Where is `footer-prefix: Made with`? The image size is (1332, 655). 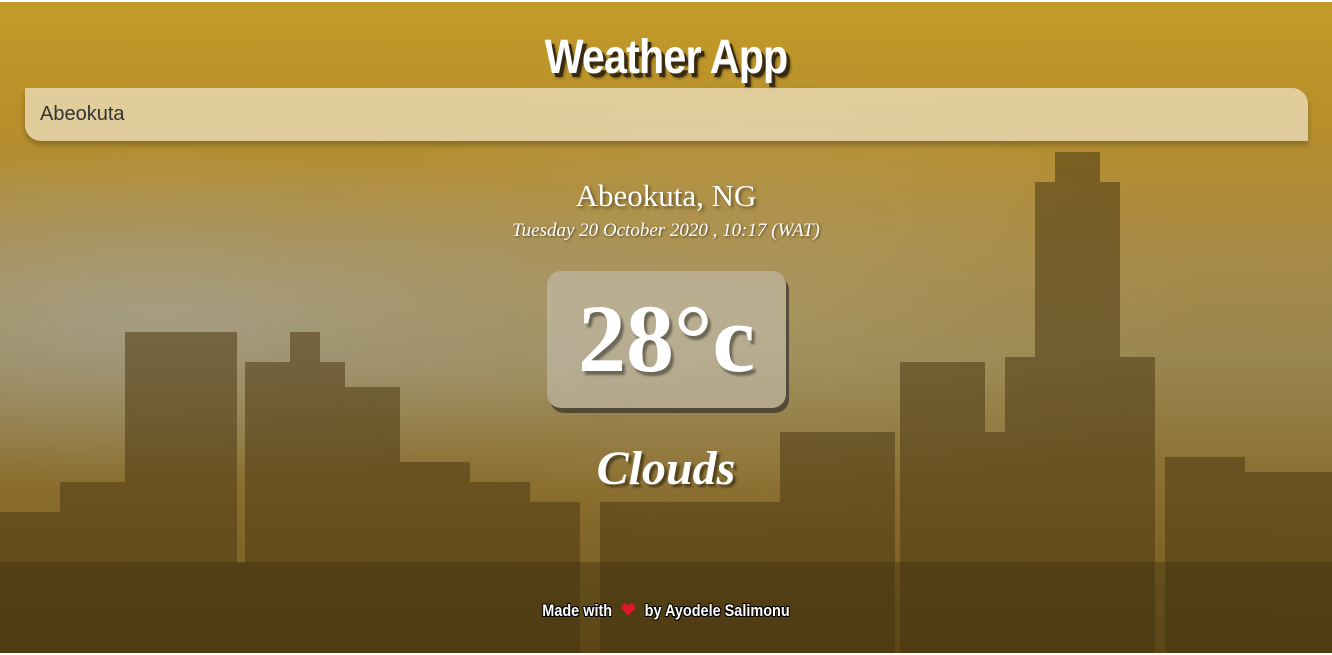 footer-prefix: Made with is located at coordinates (577, 610).